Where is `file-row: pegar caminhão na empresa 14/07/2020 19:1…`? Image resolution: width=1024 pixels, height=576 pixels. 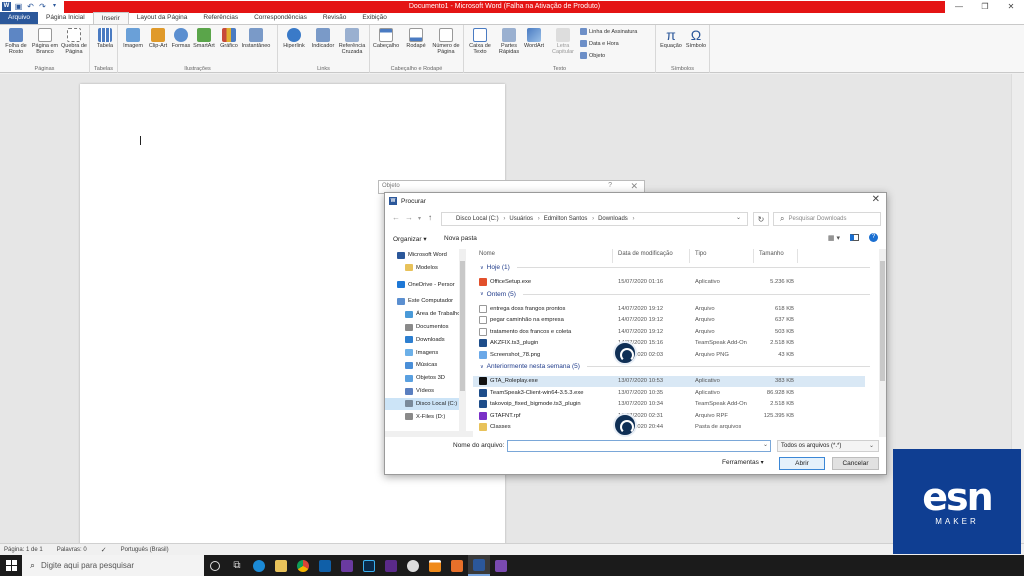
file-row: pegar caminhão na empresa 14/07/2020 19:1… is located at coordinates (669, 320).